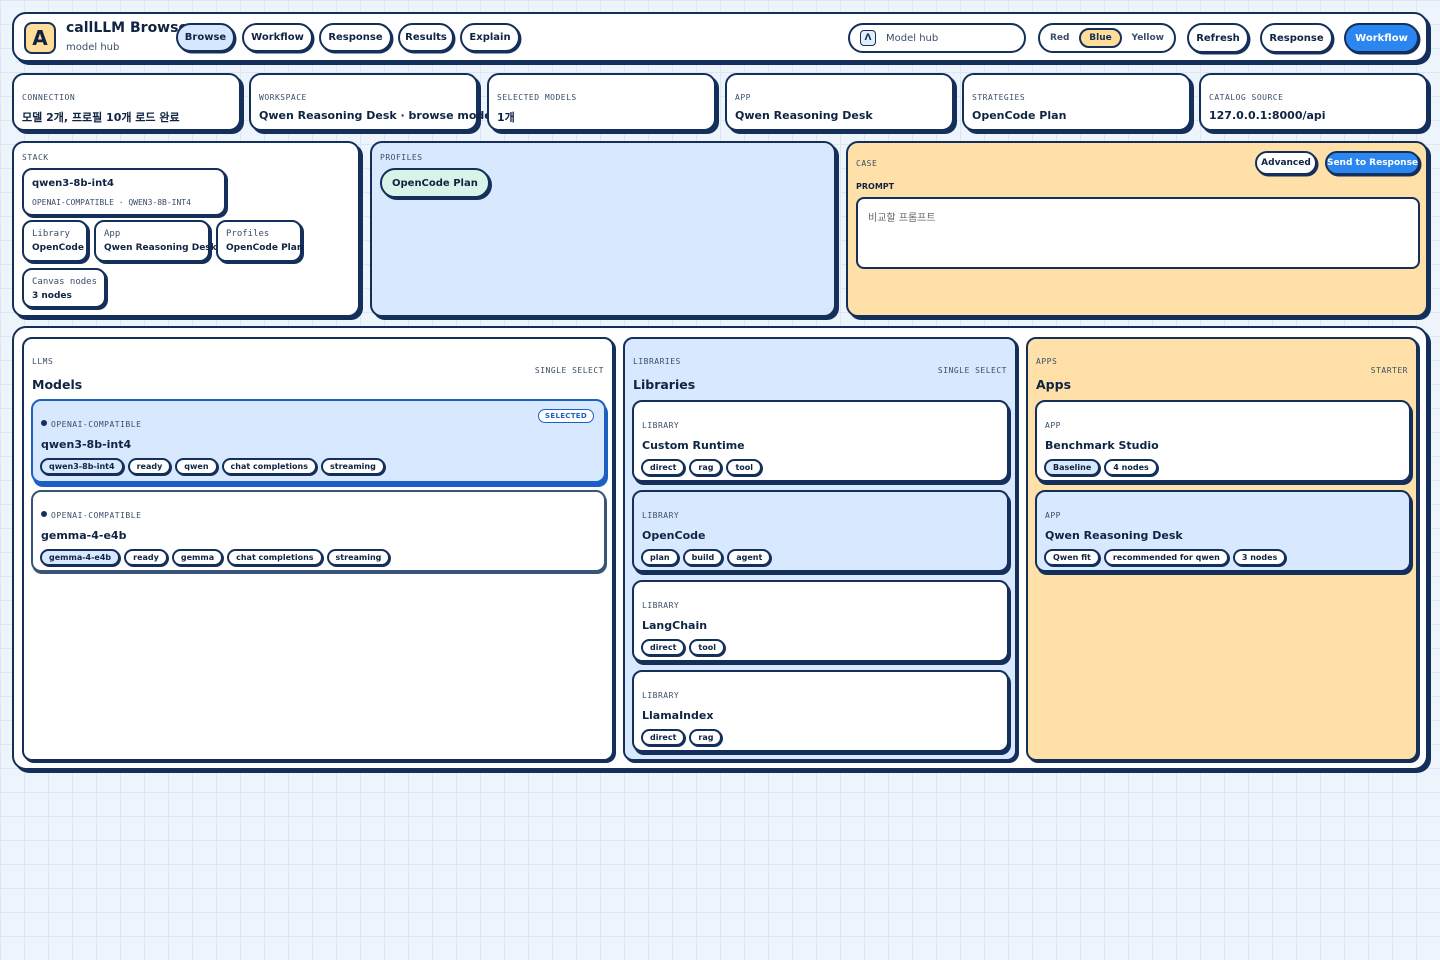  Describe the element at coordinates (127, 28) in the screenshot. I see `app-title: callLLM Browse` at that location.